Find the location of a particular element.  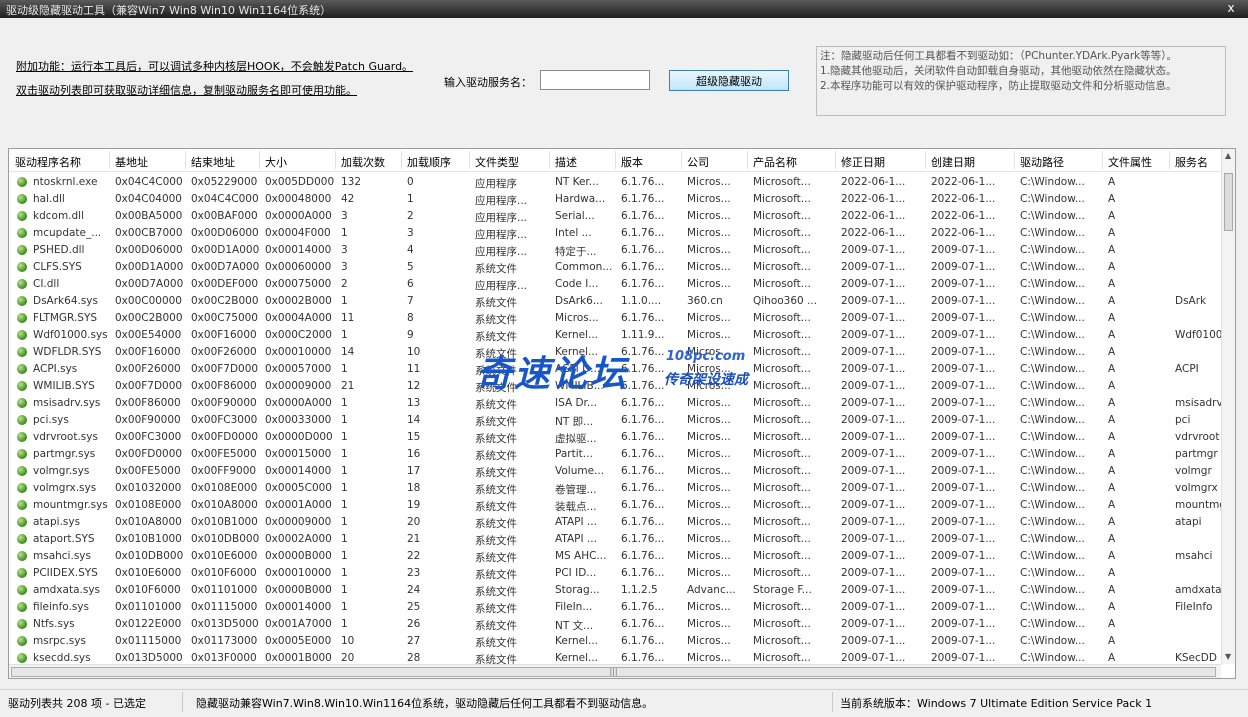

column-header: 公司 is located at coordinates (698, 162).